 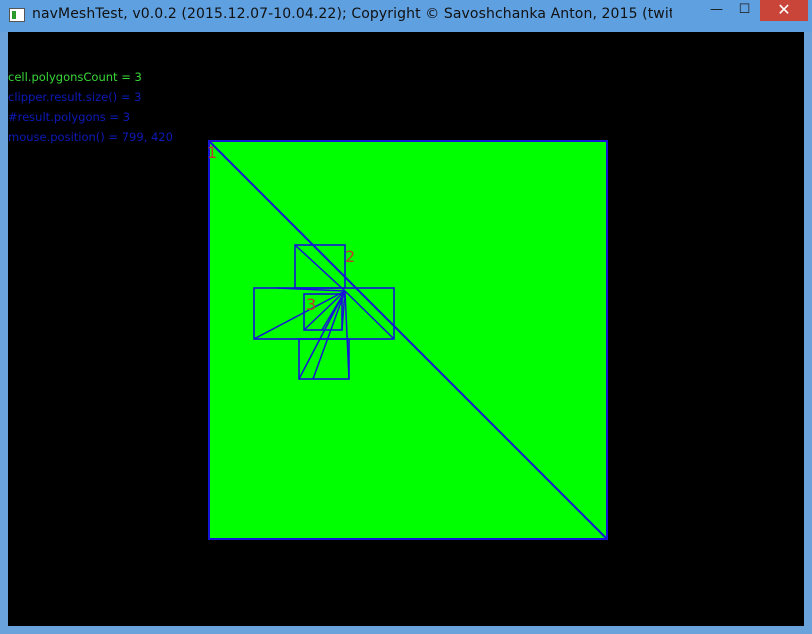 I want to click on maximize-button: ☐, so click(x=744, y=10).